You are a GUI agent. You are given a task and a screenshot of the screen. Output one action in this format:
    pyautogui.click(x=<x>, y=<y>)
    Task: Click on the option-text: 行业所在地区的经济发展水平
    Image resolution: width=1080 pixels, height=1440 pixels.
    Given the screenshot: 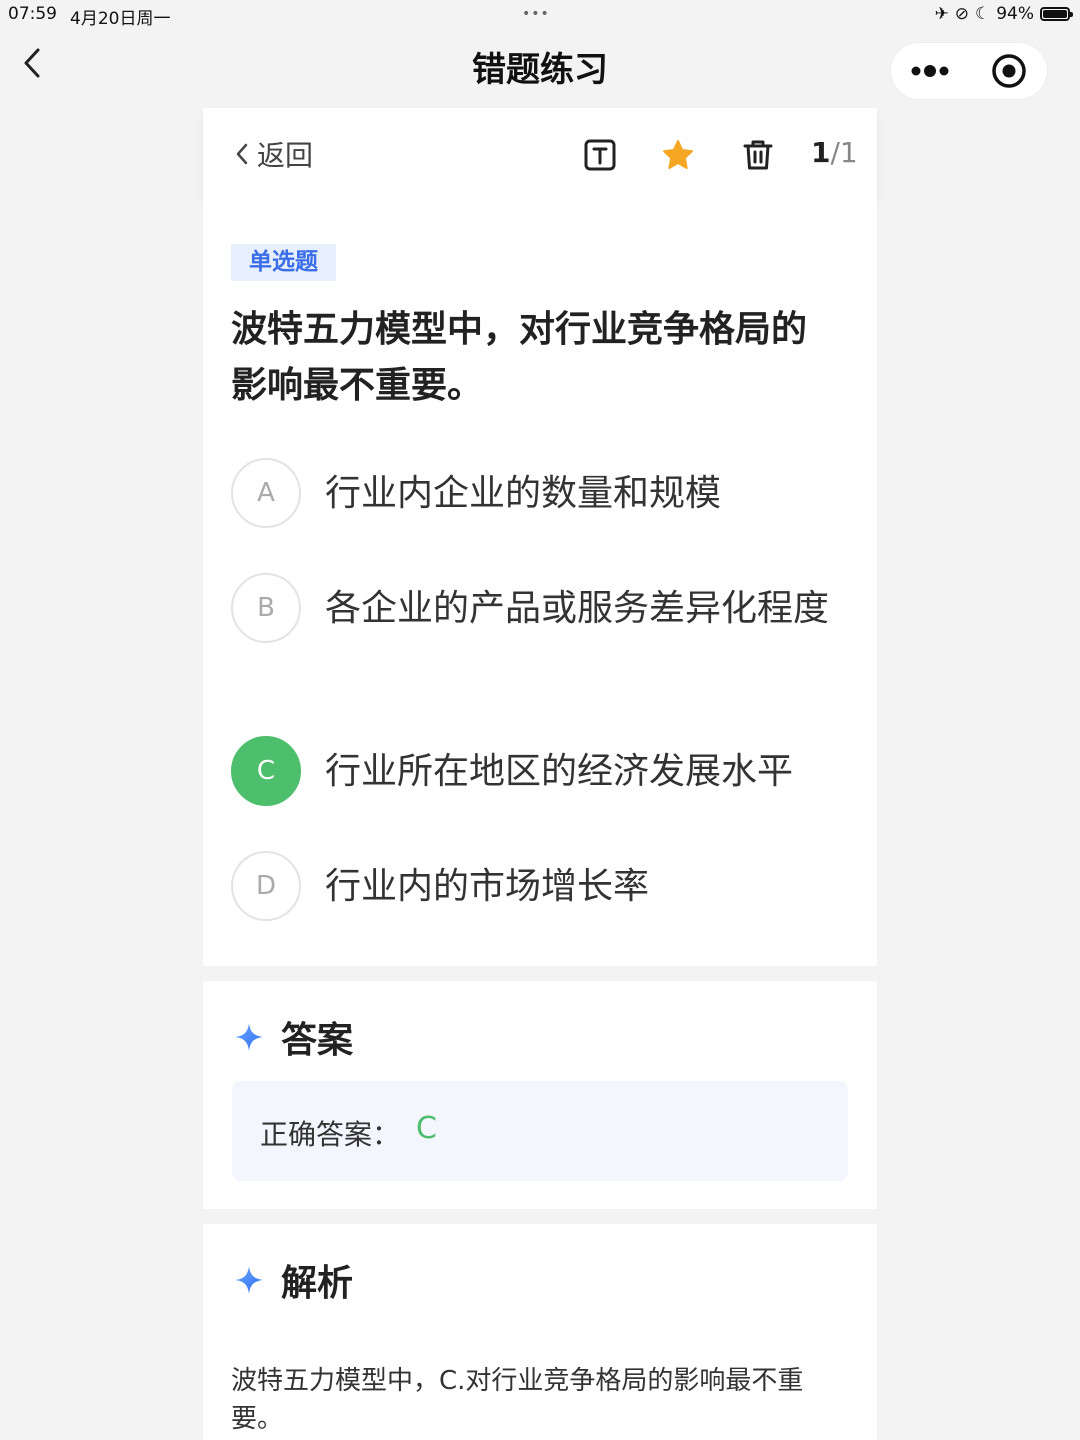 What is the action you would take?
    pyautogui.click(x=559, y=771)
    